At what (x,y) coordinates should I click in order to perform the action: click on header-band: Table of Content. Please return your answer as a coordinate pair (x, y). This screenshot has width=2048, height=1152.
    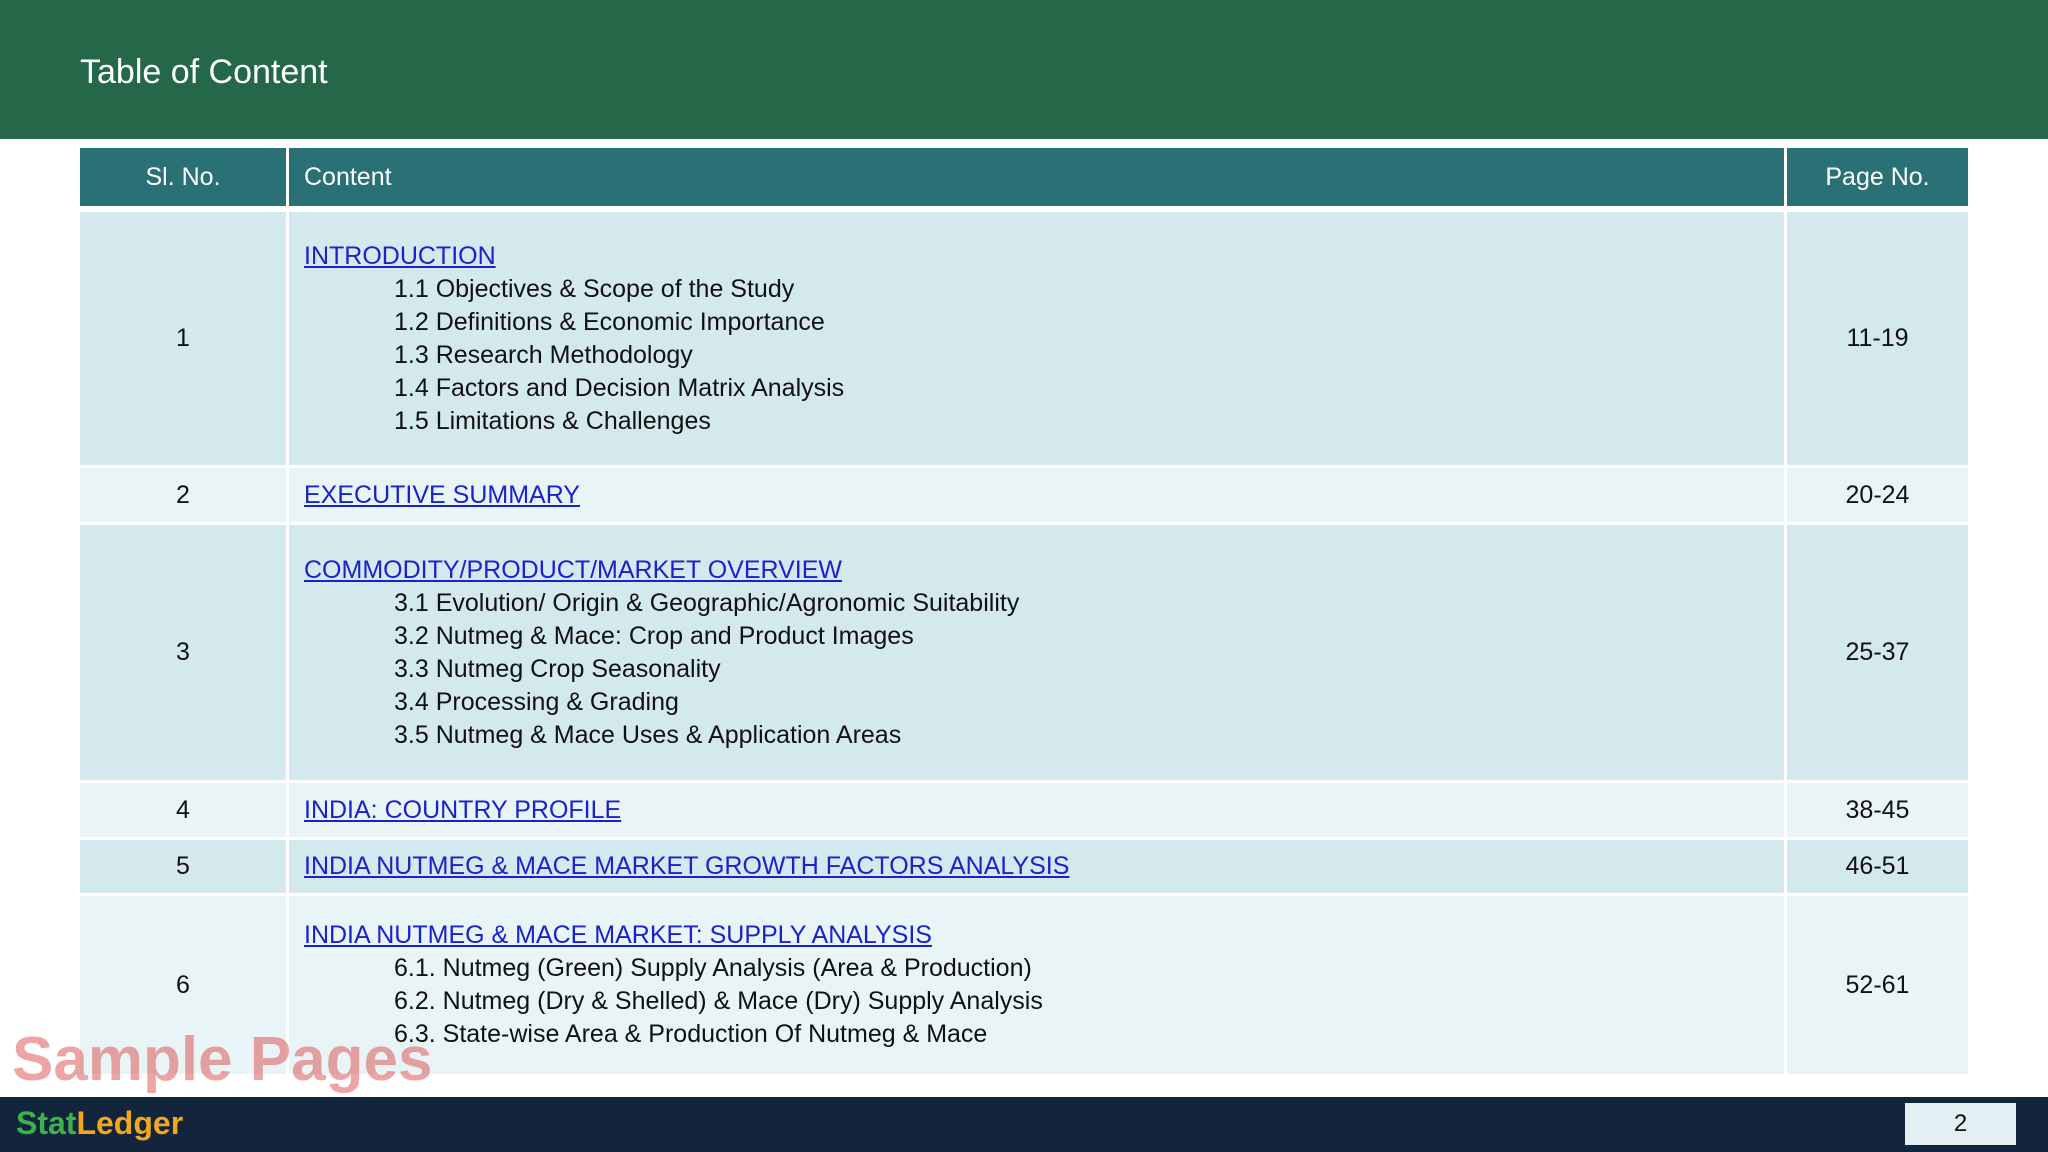
    Looking at the image, I should click on (1024, 69).